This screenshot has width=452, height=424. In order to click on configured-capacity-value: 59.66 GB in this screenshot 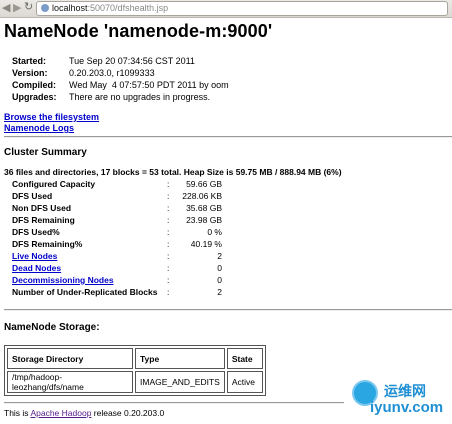, I will do `click(204, 184)`.